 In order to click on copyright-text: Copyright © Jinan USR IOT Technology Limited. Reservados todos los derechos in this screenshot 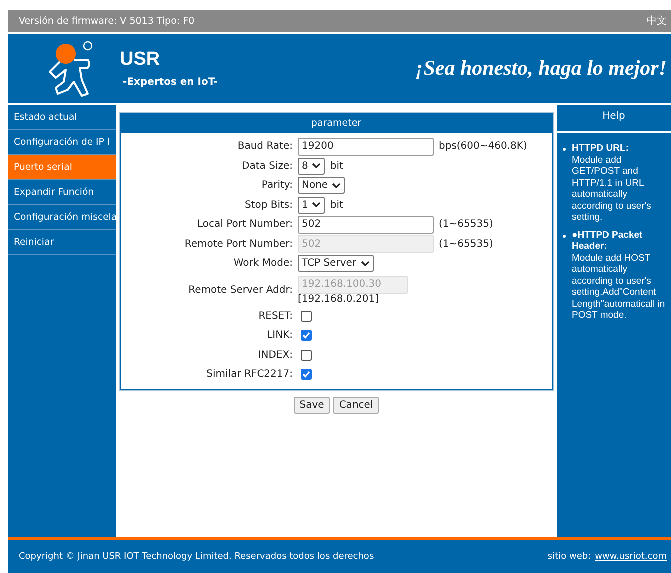, I will do `click(196, 557)`.